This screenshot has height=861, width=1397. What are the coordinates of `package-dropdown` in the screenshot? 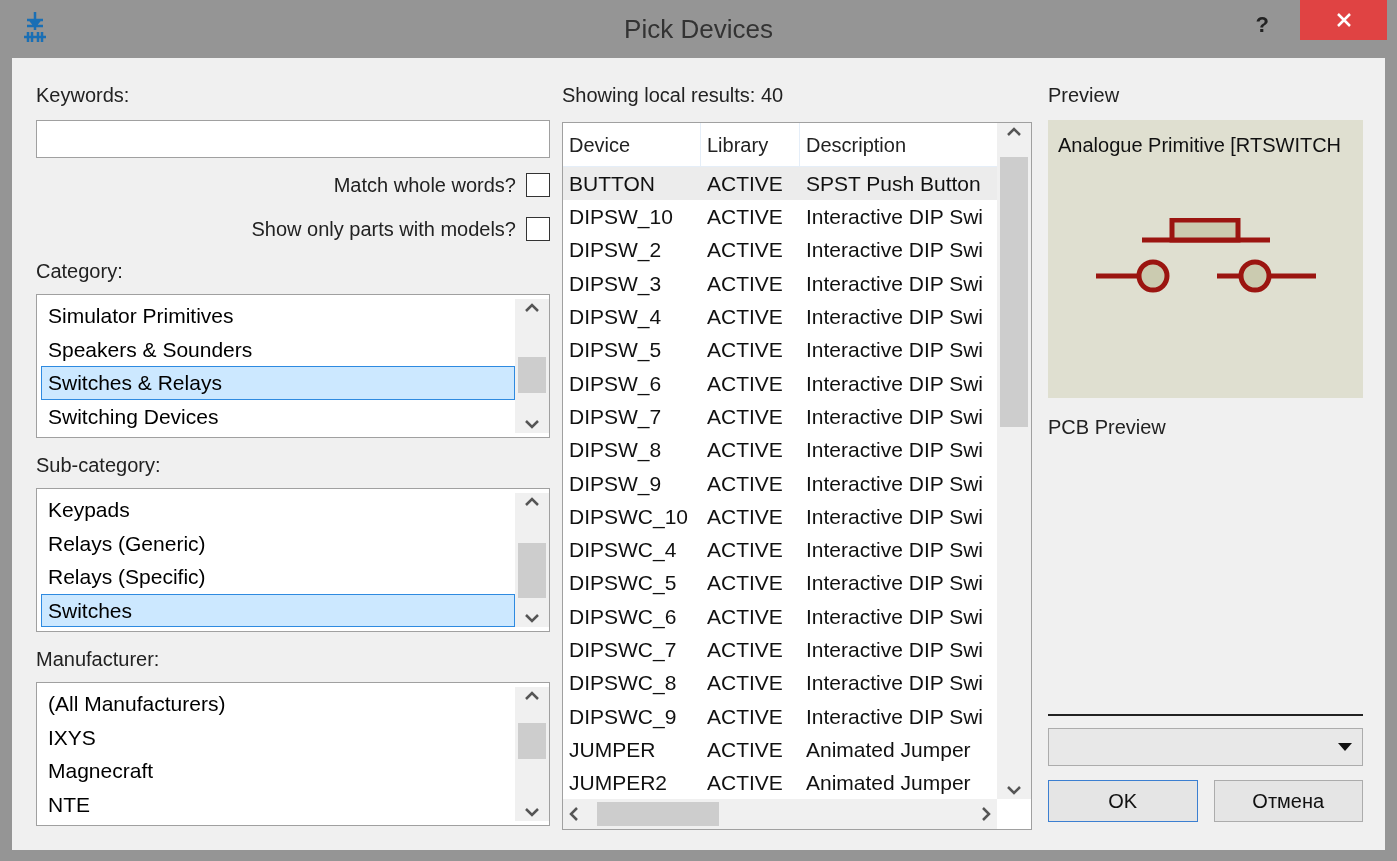 It's located at (1205, 747).